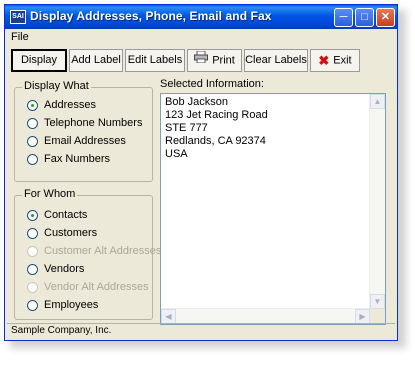 The width and height of the screenshot is (415, 365). I want to click on close-icon: ✕, so click(385, 17).